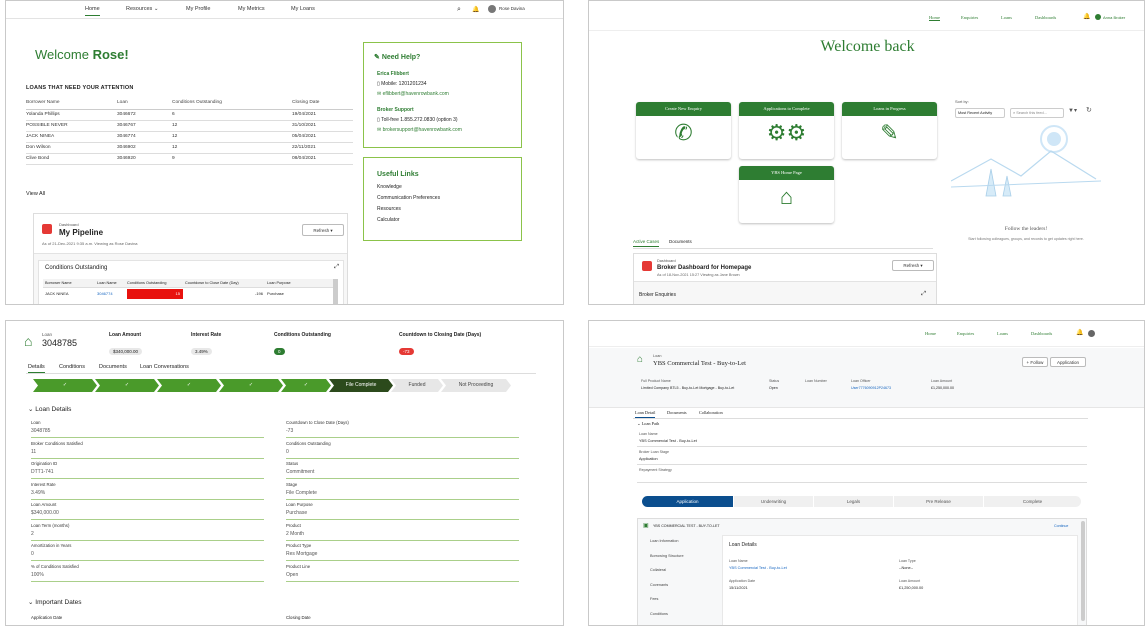  Describe the element at coordinates (189, 294) in the screenshot. I see `table-row: JACK NINEA 3046774 15 -196 Purchase` at that location.